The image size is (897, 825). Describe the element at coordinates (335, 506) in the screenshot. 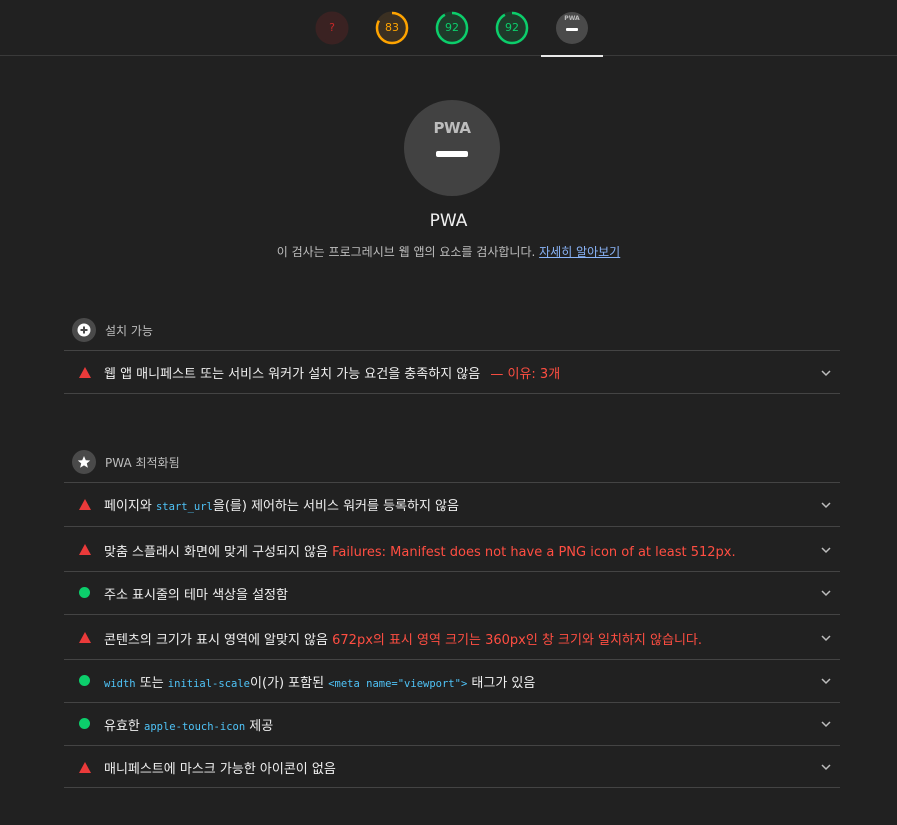

I see `audit-title-text: 을(를) 제어하는 서비스 워커를 등록하지 않음` at that location.